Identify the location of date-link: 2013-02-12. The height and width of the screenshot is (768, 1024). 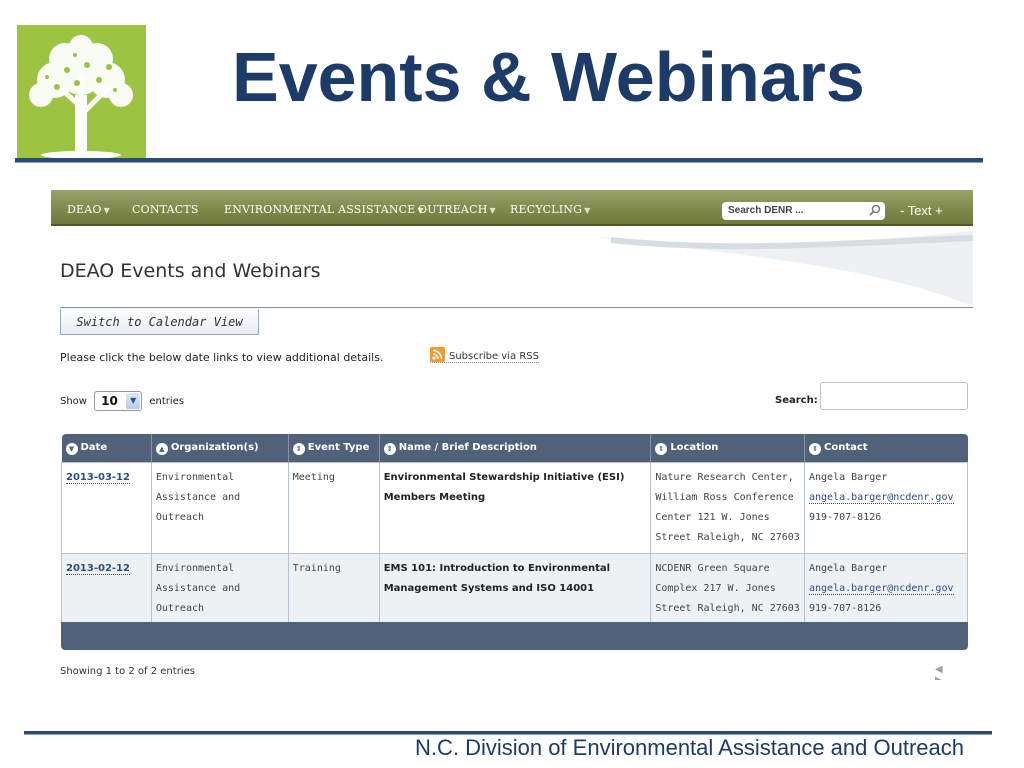
(98, 569).